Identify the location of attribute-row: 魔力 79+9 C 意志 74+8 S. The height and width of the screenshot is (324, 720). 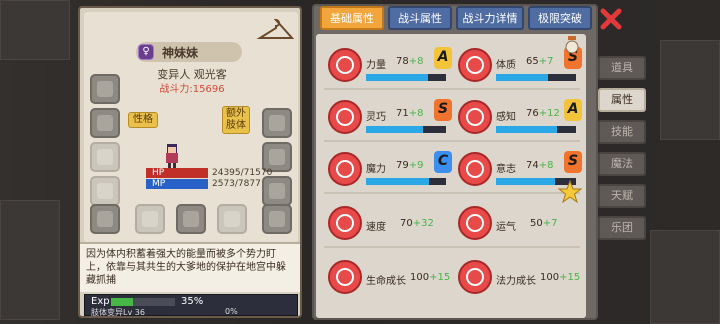
(453, 170).